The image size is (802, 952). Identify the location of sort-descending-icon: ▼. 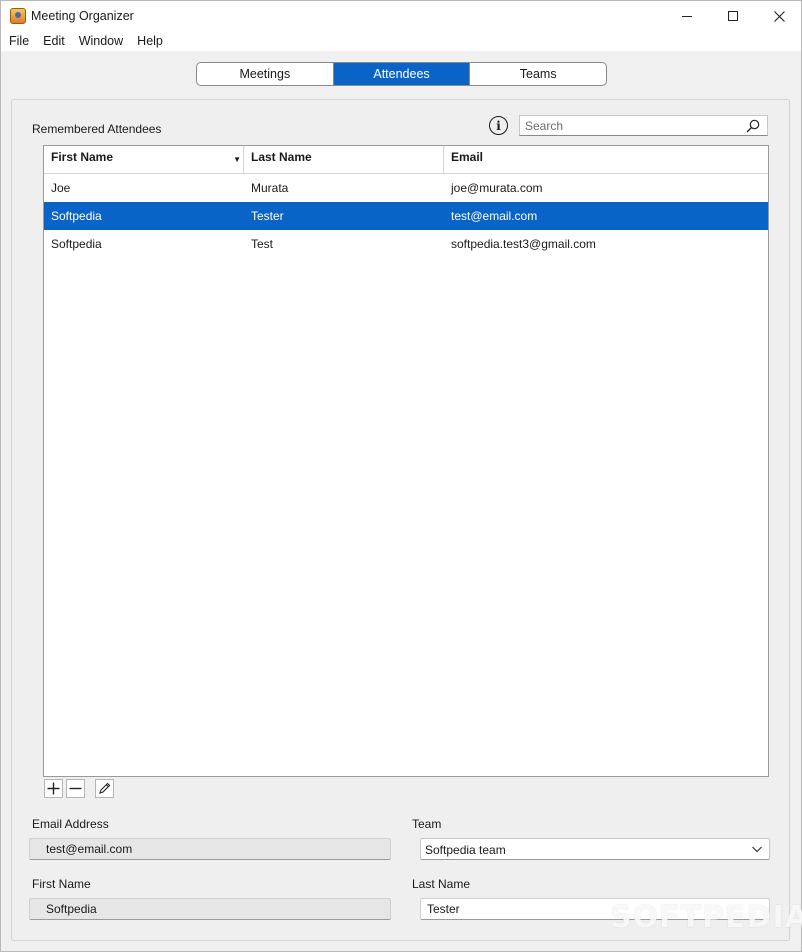
(237, 159).